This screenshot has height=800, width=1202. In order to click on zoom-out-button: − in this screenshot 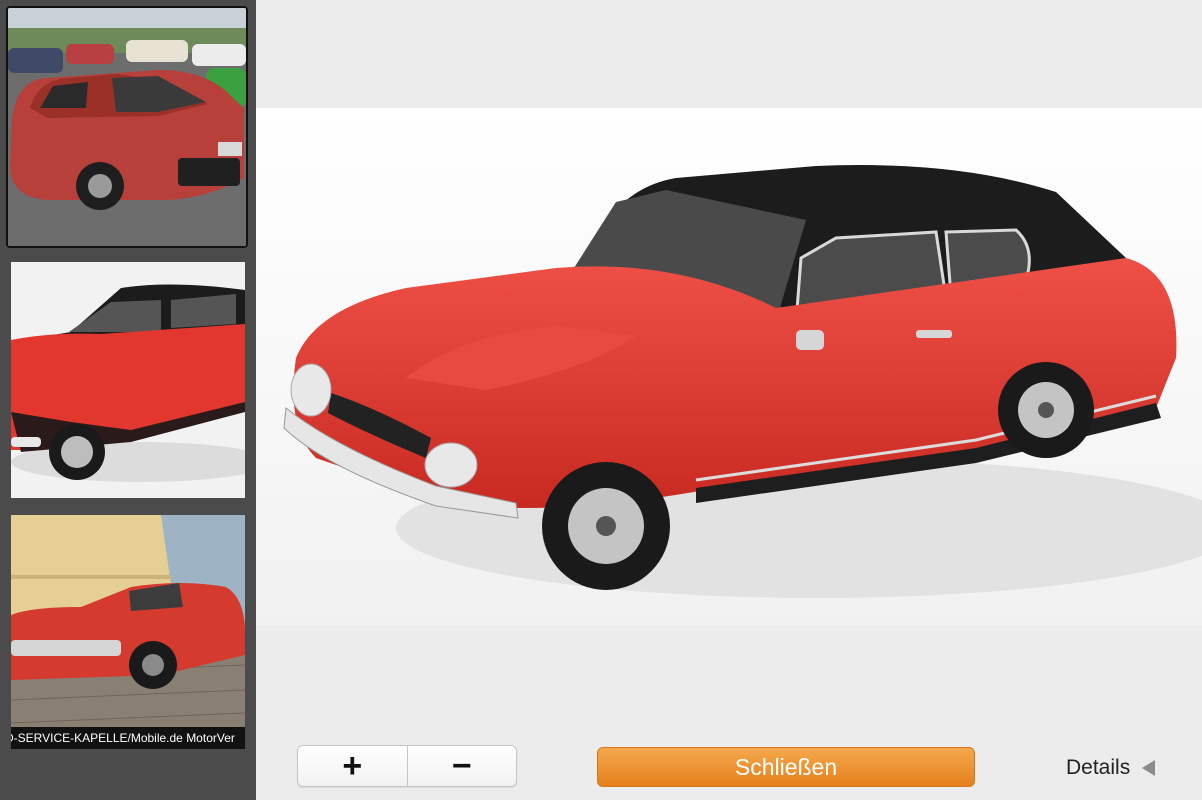, I will do `click(461, 766)`.